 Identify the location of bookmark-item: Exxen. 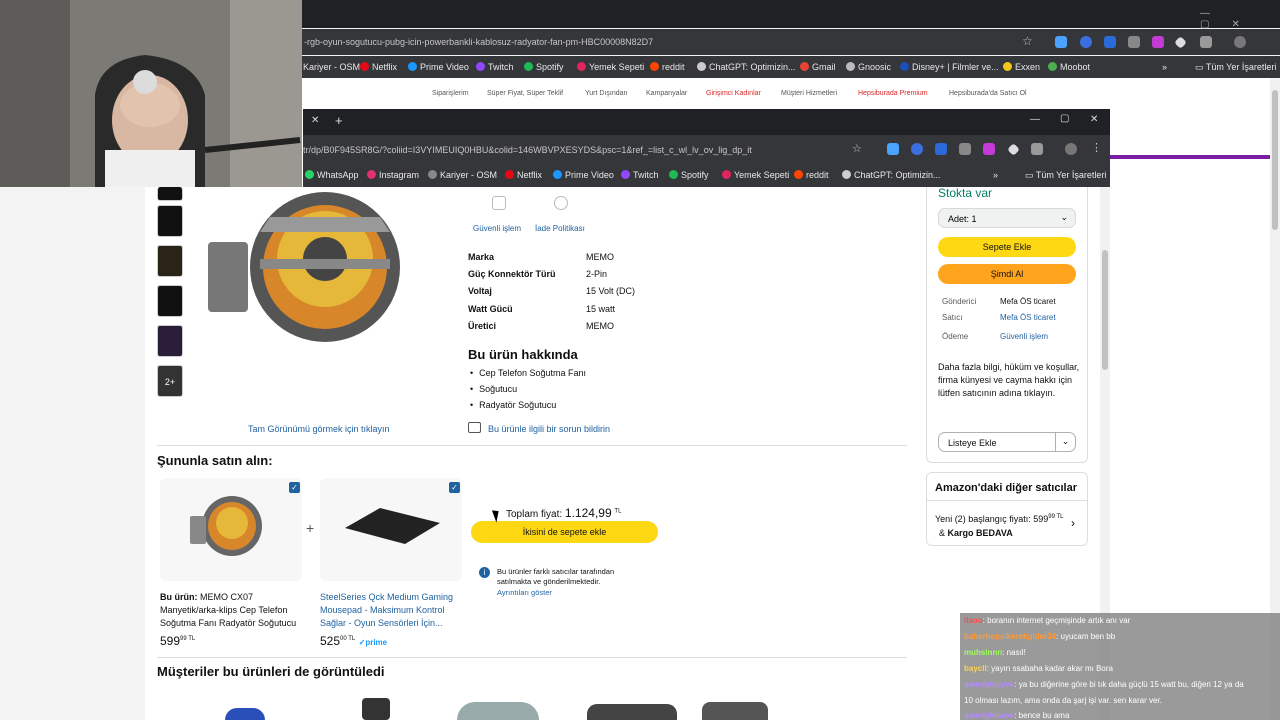
(1021, 67).